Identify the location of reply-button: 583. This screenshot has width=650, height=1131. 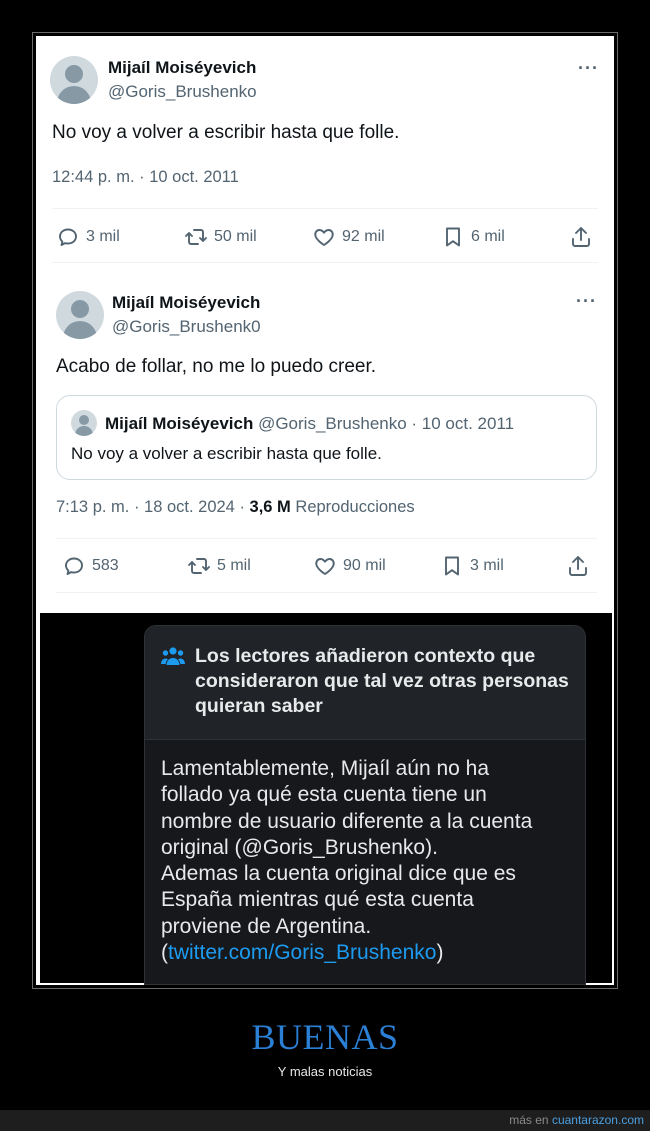
(90, 566).